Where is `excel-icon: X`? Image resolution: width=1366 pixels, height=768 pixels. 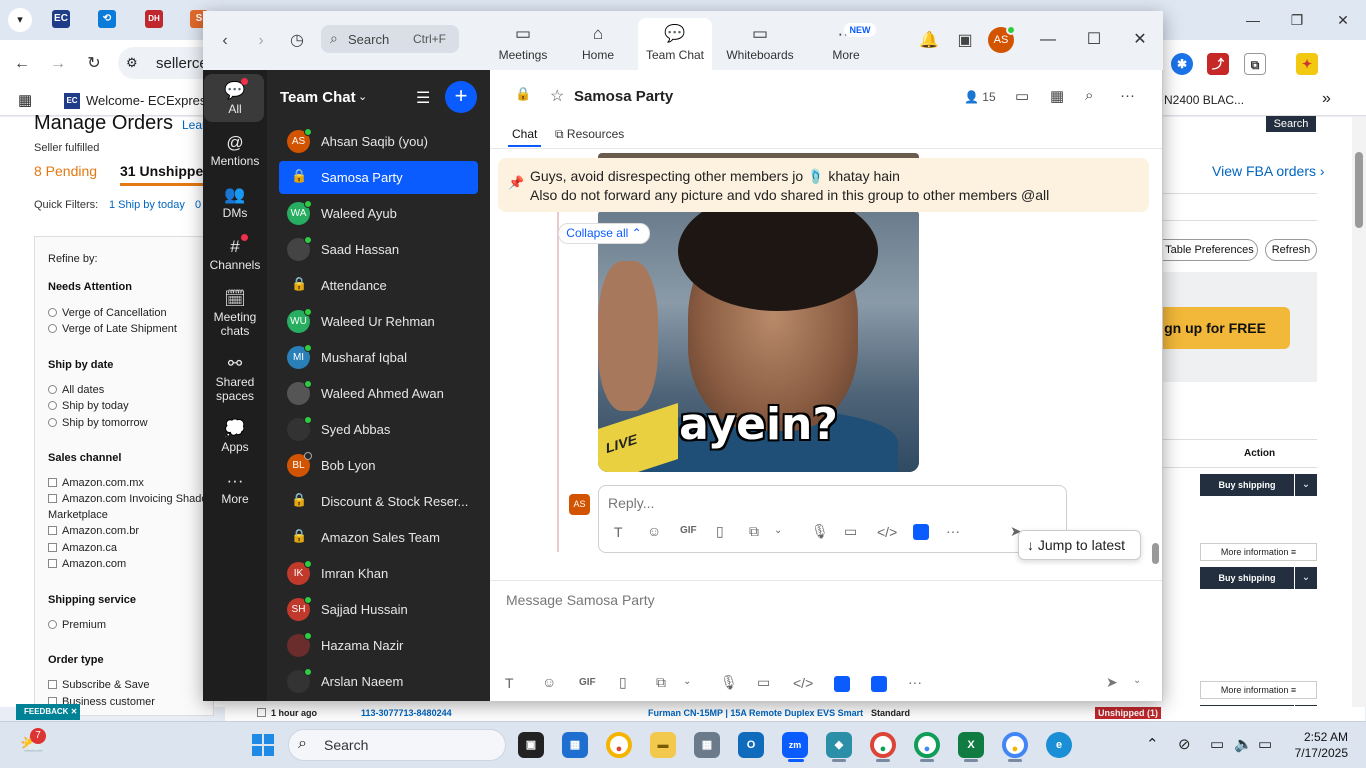
excel-icon: X is located at coordinates (971, 745).